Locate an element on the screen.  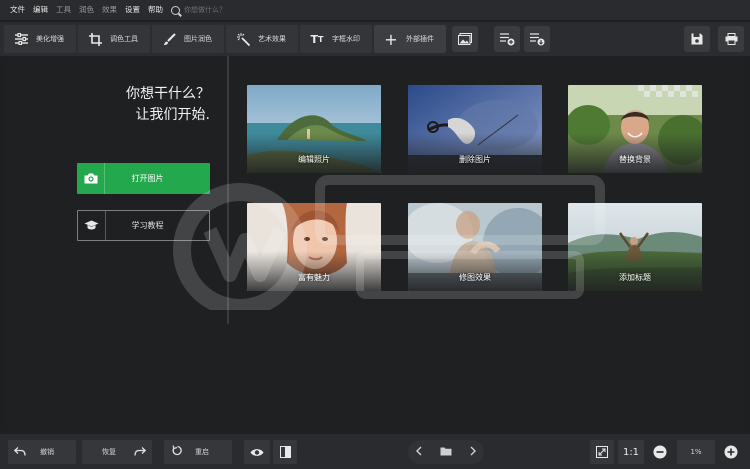
prev-image-button is located at coordinates (419, 452).